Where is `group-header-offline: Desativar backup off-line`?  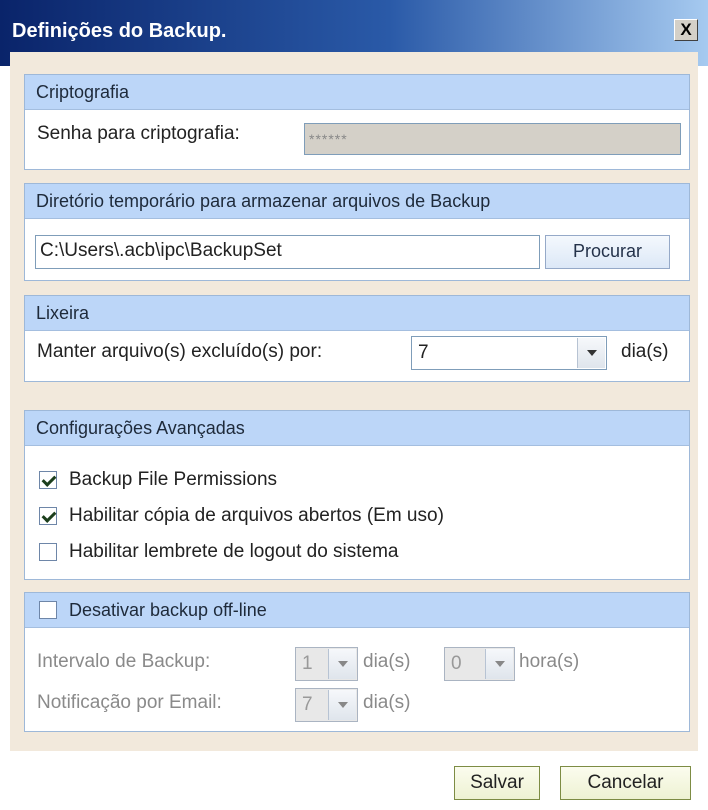 group-header-offline: Desativar backup off-line is located at coordinates (357, 610).